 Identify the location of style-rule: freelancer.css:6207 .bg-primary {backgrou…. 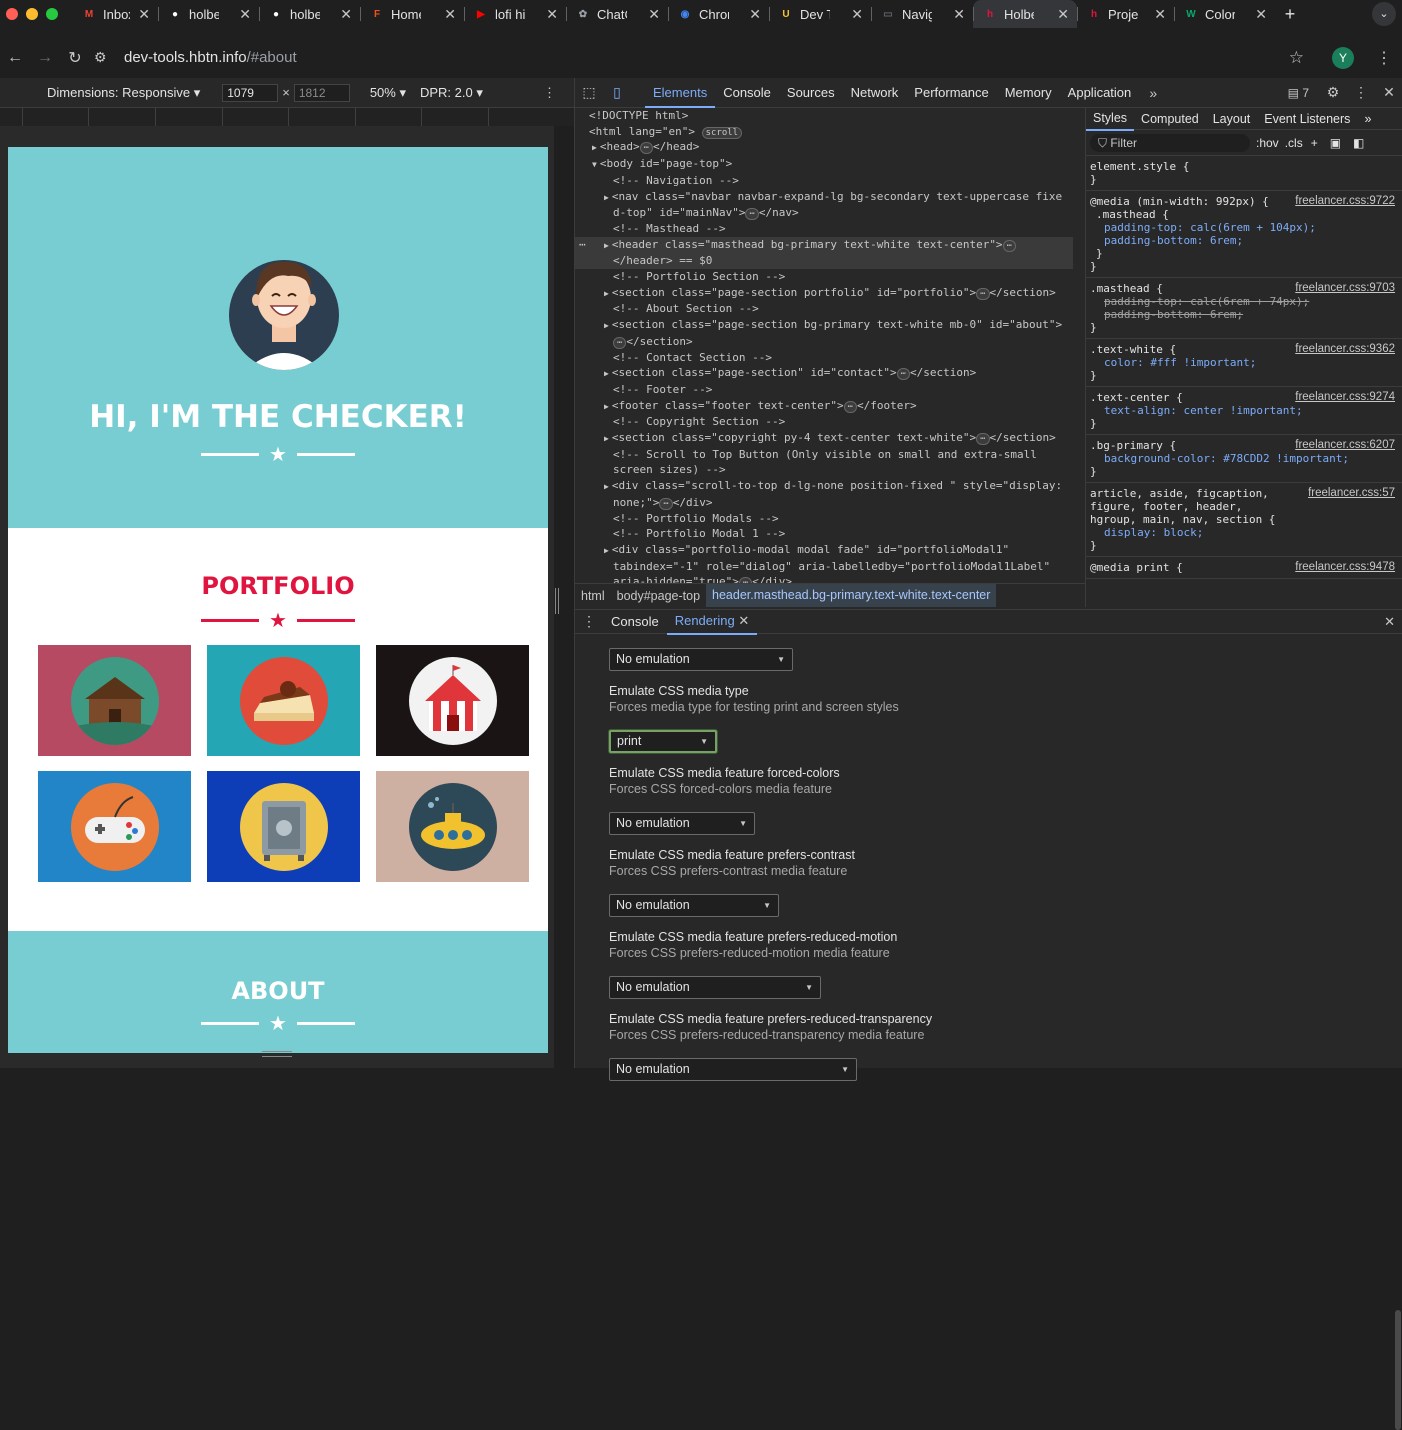
(1244, 459).